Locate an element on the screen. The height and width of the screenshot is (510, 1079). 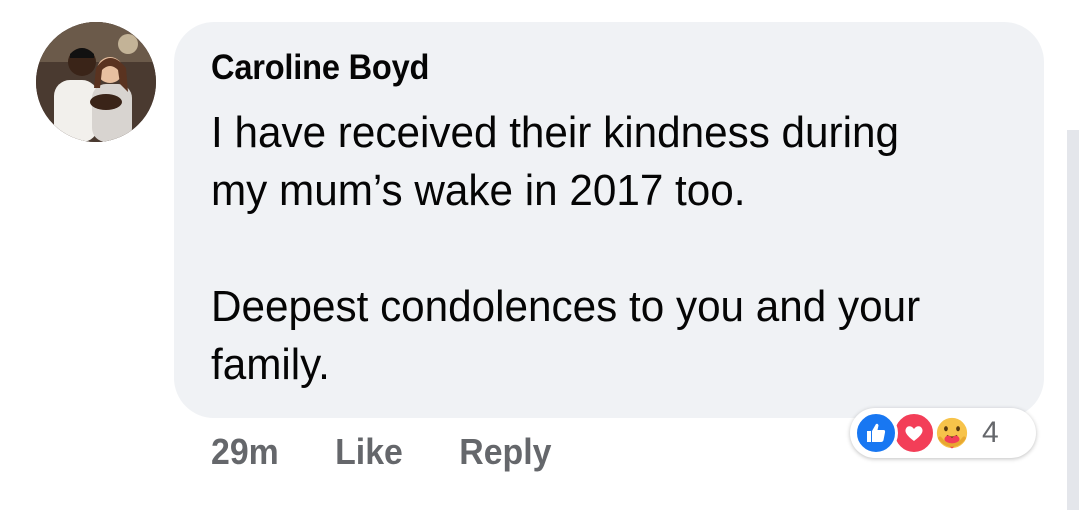
reply-button: Reply is located at coordinates (505, 452).